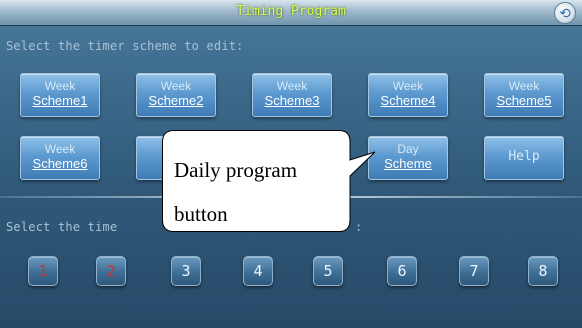  I want to click on week-scheme-4-line1: Week, so click(408, 86).